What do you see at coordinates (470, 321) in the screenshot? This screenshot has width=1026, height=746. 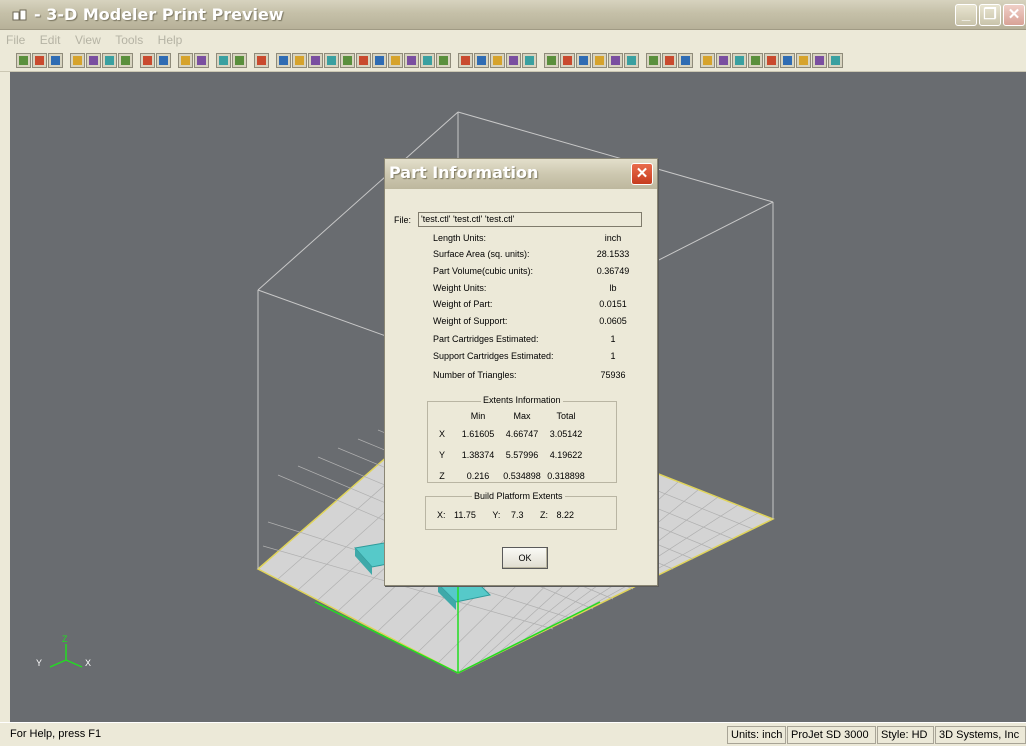 I see `info-row-label: Weight of Support:` at bounding box center [470, 321].